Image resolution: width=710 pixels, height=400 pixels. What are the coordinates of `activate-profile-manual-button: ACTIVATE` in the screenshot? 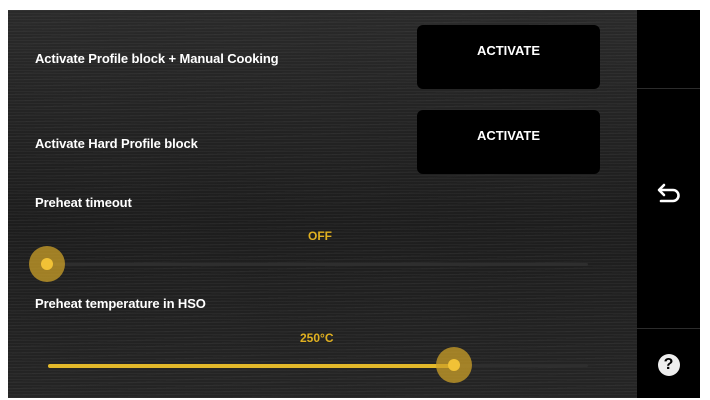 It's located at (508, 57).